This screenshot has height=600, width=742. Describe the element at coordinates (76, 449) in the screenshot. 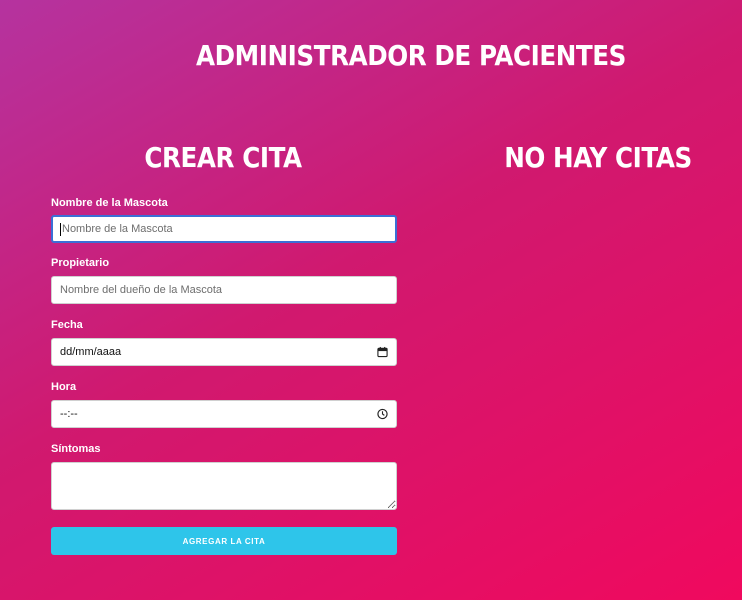

I see `symptoms-label: Síntomas` at that location.